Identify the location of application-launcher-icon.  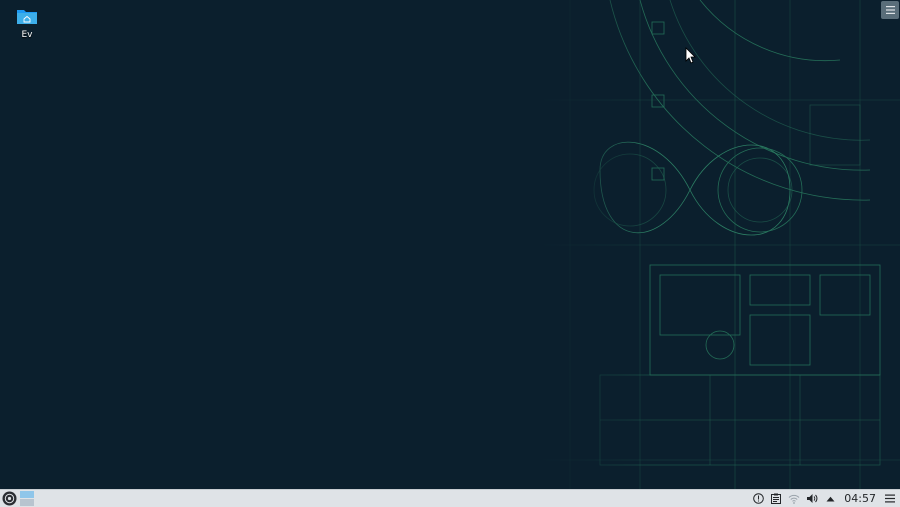
(9, 498).